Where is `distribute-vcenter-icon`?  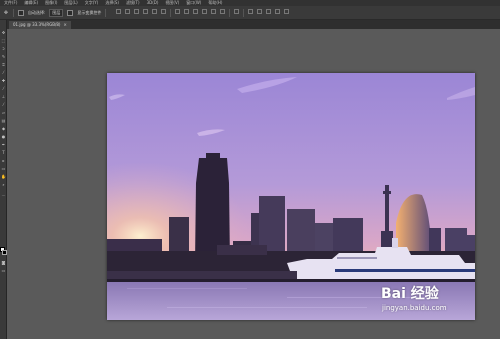 distribute-vcenter-icon is located at coordinates (187, 11).